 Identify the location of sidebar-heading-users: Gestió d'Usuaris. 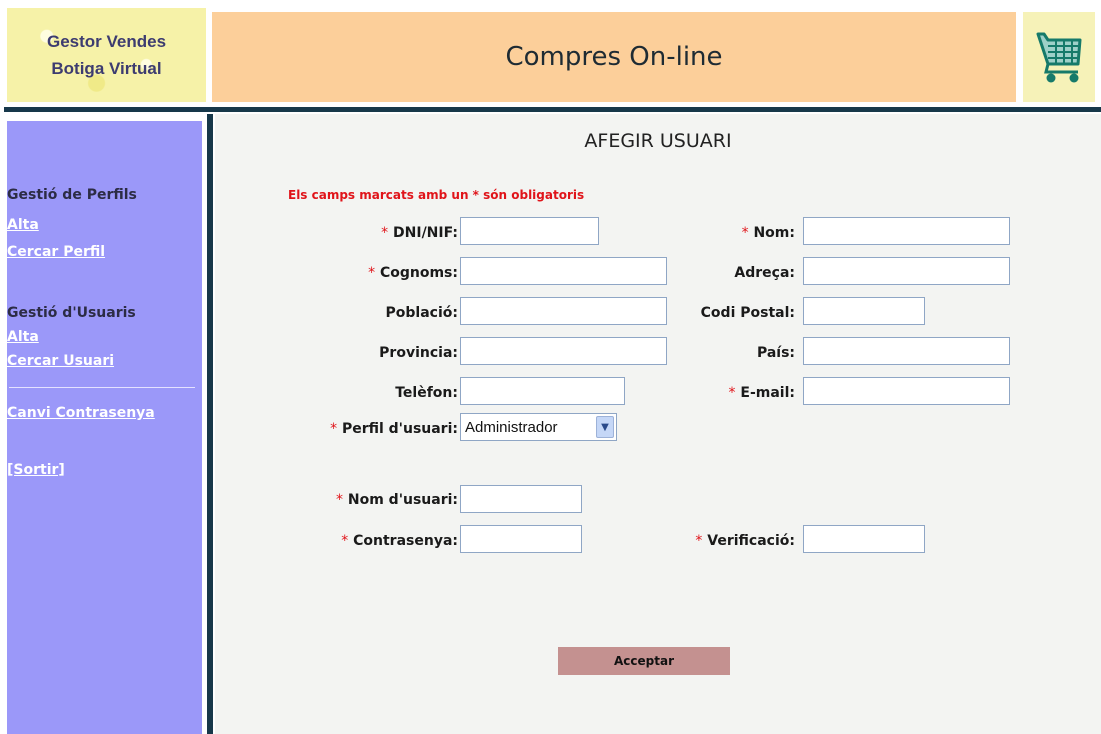
(71, 313).